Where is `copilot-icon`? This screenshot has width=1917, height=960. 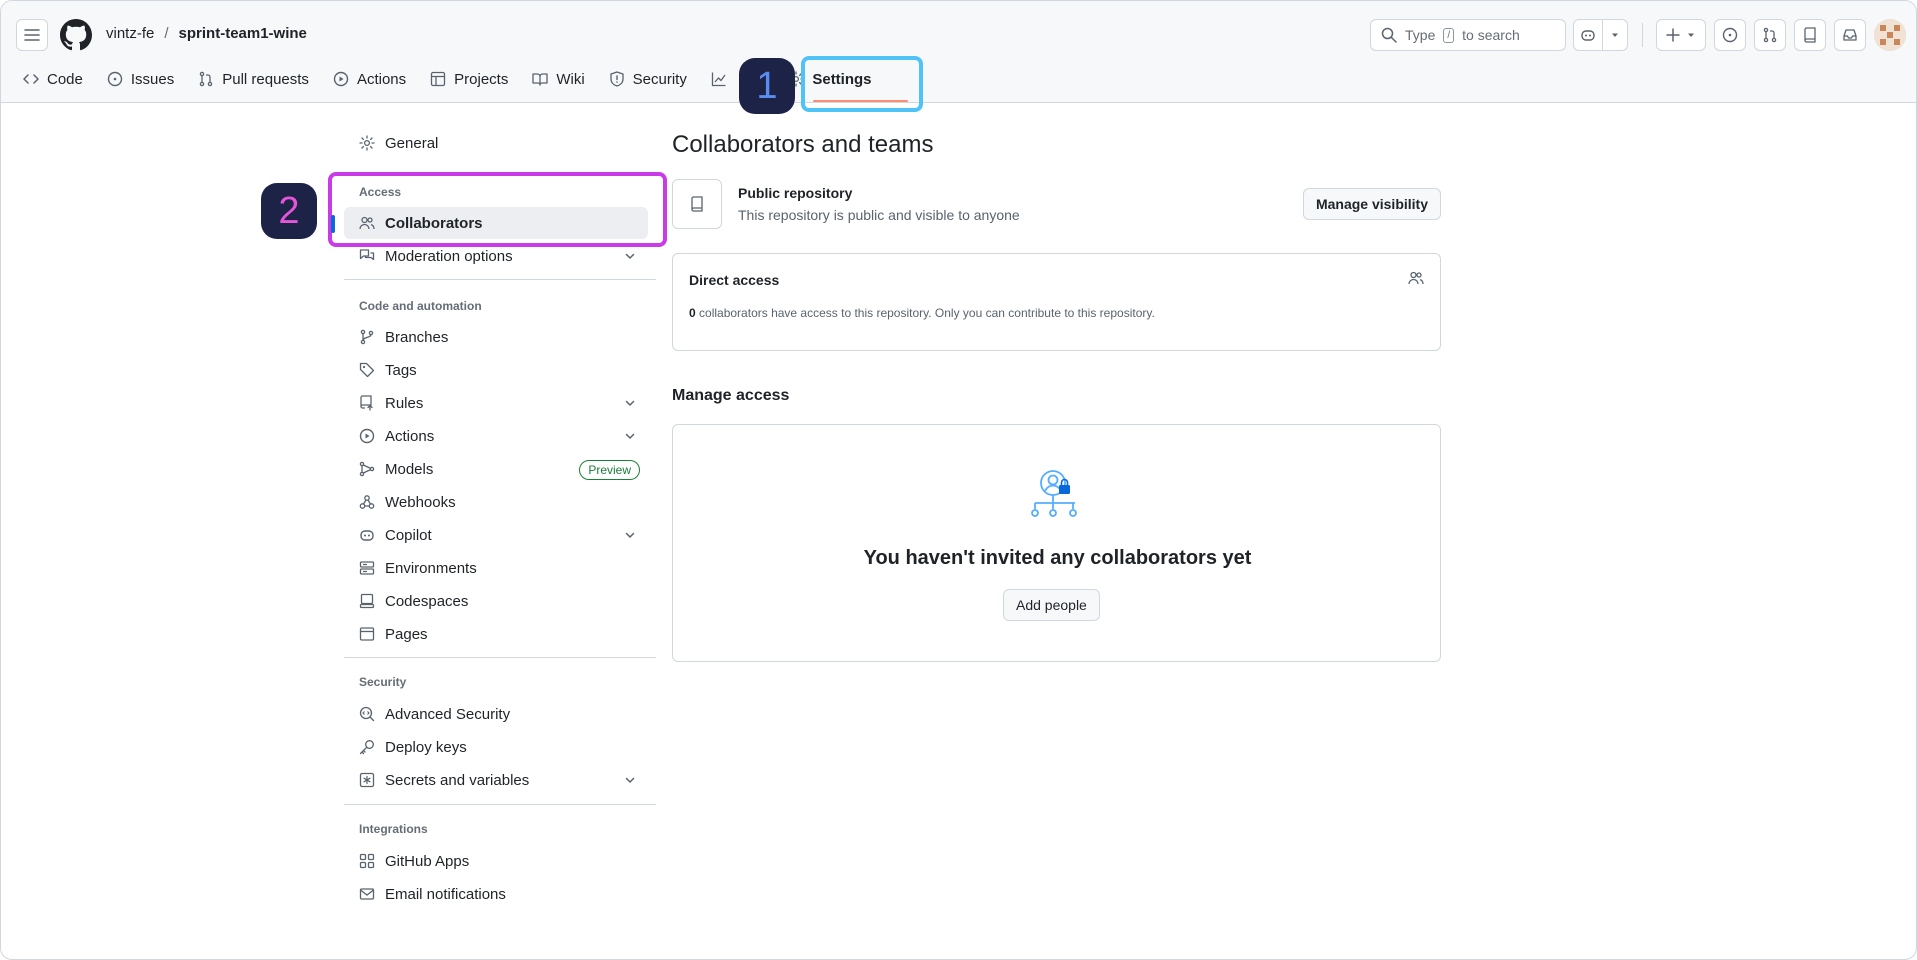 copilot-icon is located at coordinates (1588, 35).